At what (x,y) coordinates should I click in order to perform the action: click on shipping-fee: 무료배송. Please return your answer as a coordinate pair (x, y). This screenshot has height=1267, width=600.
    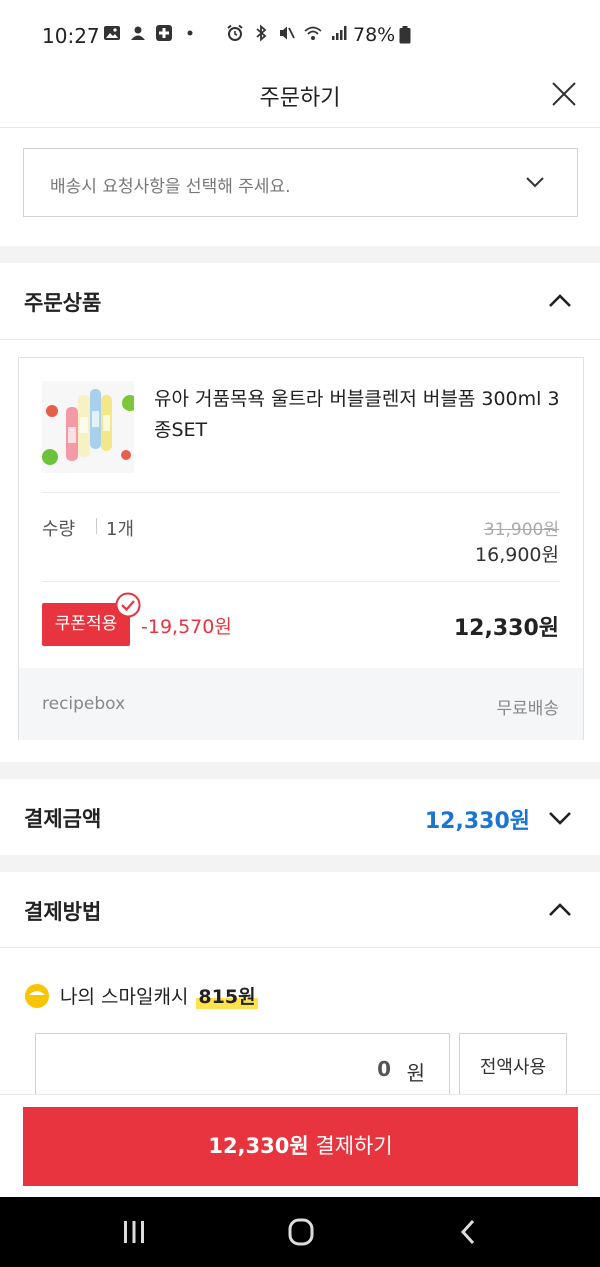
    Looking at the image, I should click on (527, 709).